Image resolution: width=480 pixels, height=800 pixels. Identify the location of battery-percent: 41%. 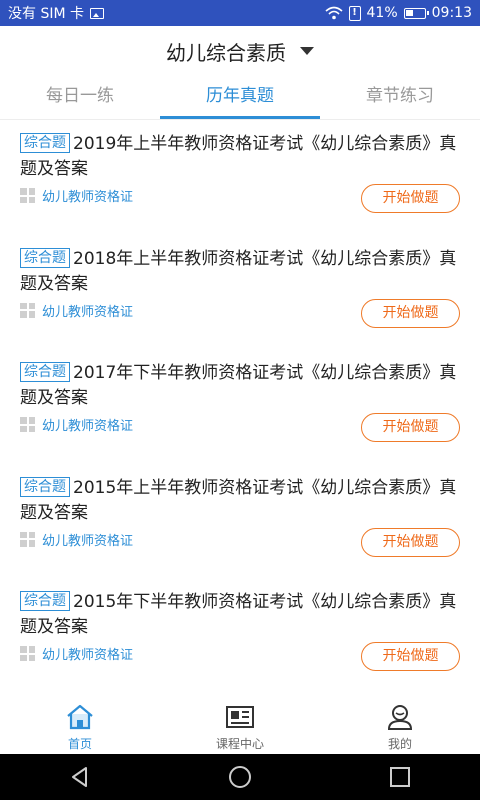
(382, 13).